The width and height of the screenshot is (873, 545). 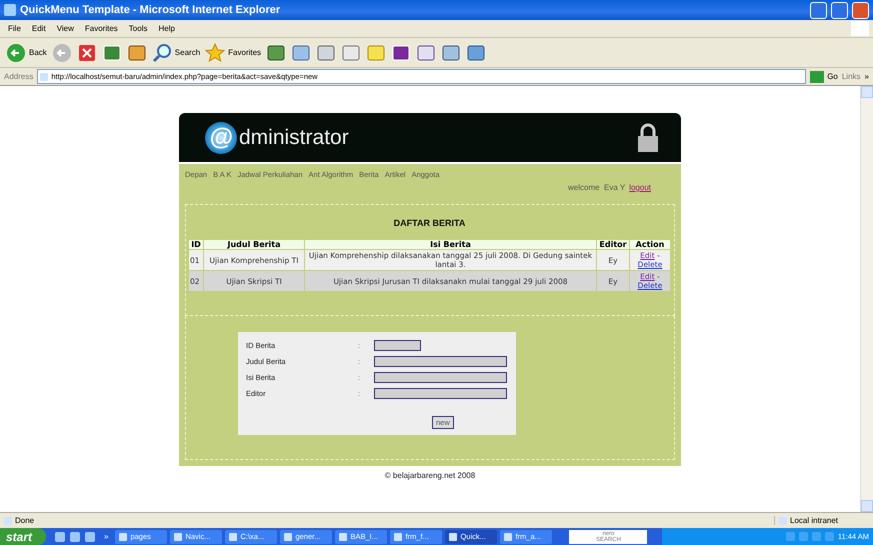 What do you see at coordinates (597, 187) in the screenshot?
I see `welcome-text: welcome Eva Y` at bounding box center [597, 187].